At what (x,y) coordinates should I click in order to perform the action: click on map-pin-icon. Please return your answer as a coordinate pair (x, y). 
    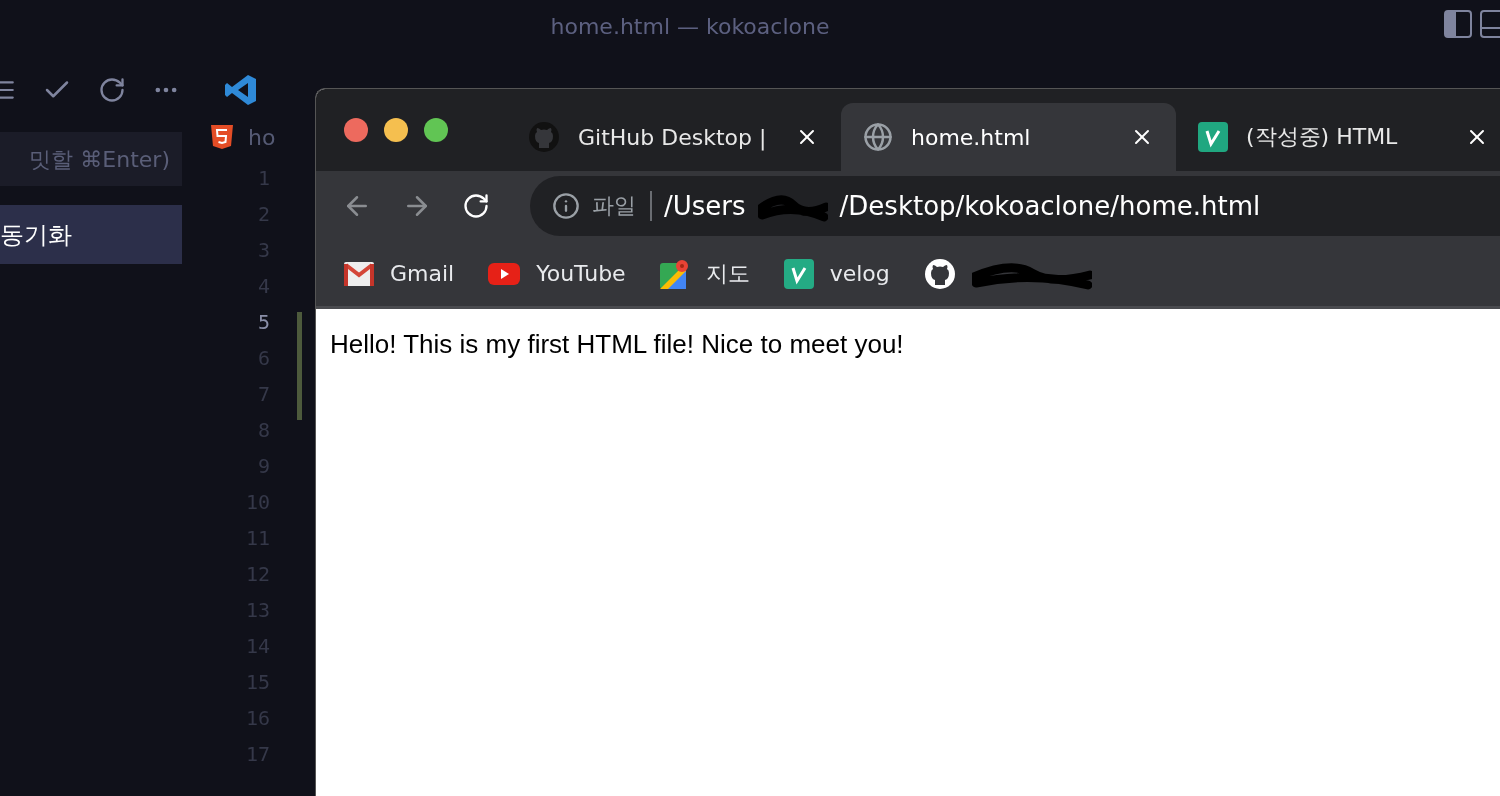
    Looking at the image, I should click on (674, 273).